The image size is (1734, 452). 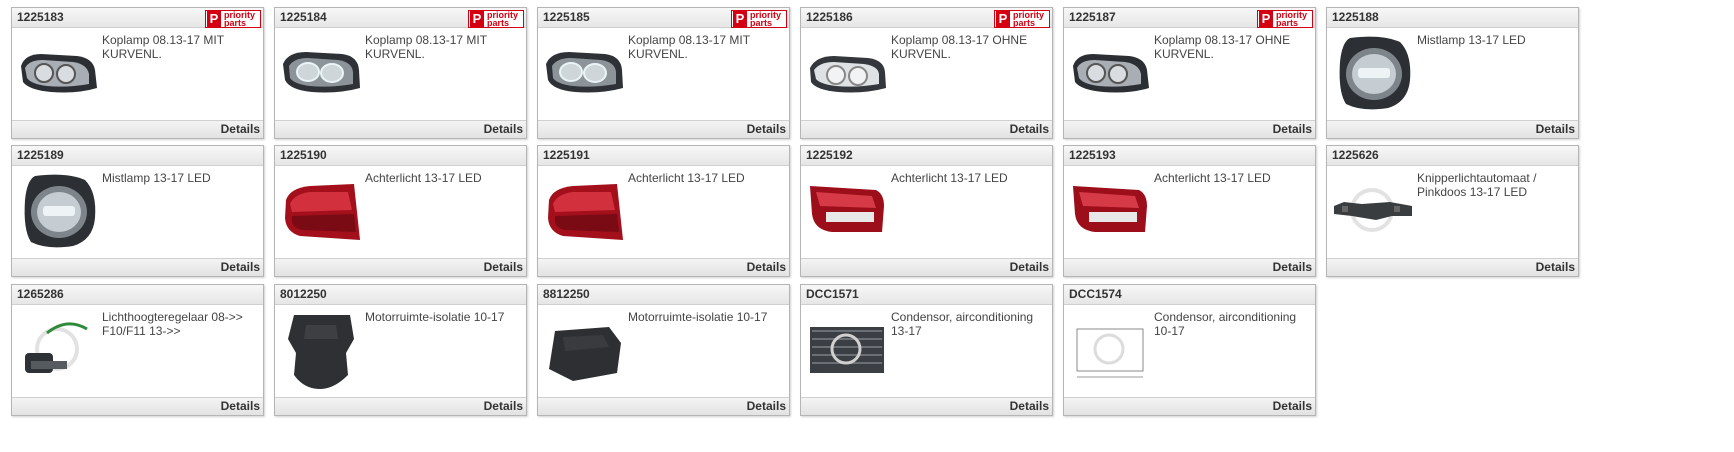 What do you see at coordinates (926, 156) in the screenshot?
I see `product-code: 1225192` at bounding box center [926, 156].